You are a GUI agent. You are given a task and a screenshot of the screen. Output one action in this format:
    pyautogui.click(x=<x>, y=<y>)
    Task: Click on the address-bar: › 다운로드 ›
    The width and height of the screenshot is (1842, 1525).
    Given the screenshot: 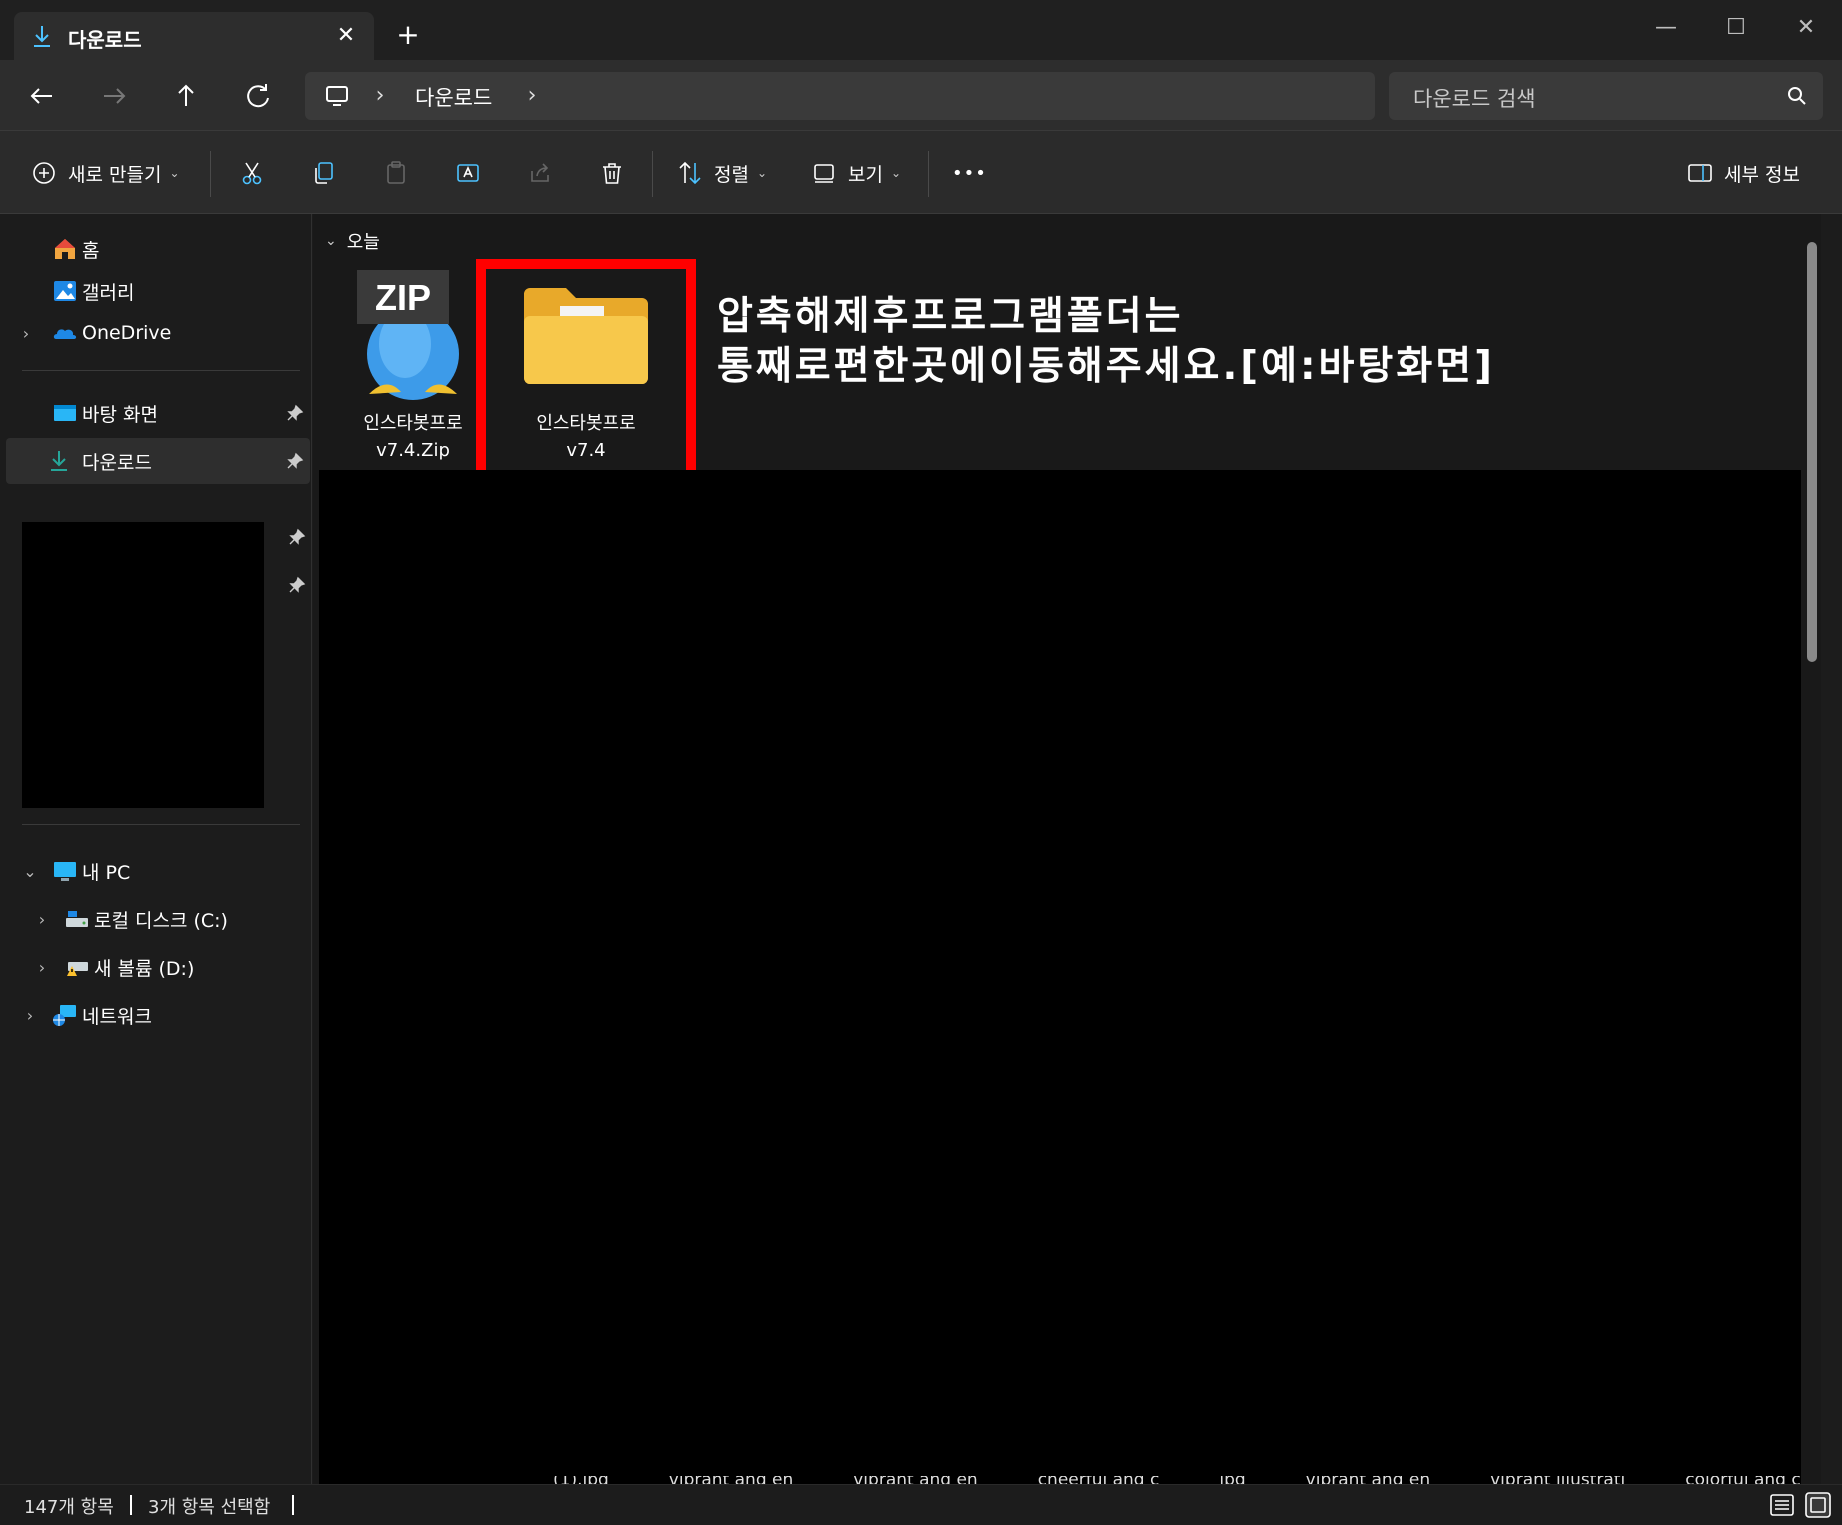 What is the action you would take?
    pyautogui.click(x=840, y=96)
    